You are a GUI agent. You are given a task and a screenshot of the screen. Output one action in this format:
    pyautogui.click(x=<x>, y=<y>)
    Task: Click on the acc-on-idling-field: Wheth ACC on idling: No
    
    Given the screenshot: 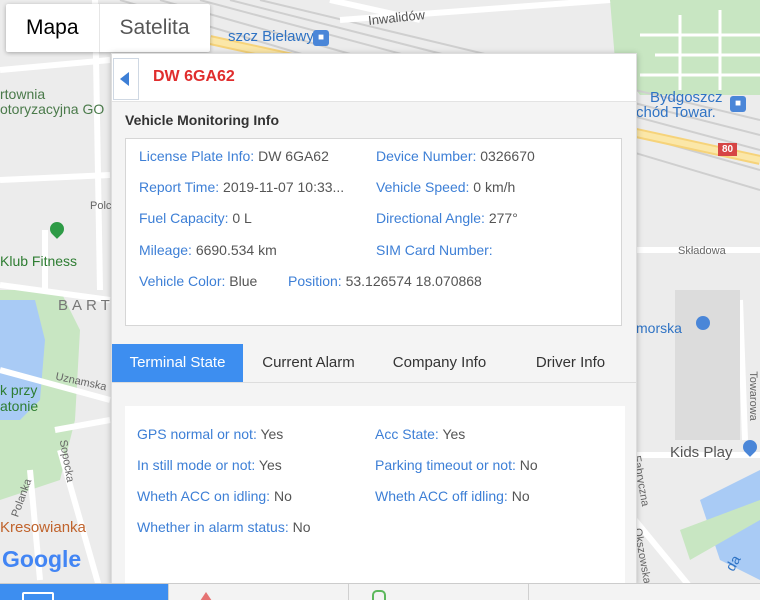 What is the action you would take?
    pyautogui.click(x=214, y=496)
    